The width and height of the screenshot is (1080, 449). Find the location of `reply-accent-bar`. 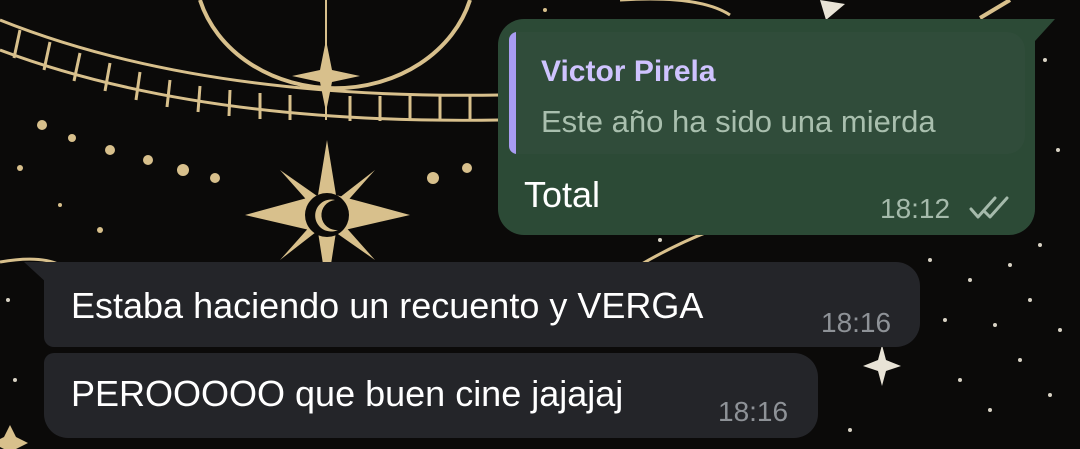

reply-accent-bar is located at coordinates (512, 93).